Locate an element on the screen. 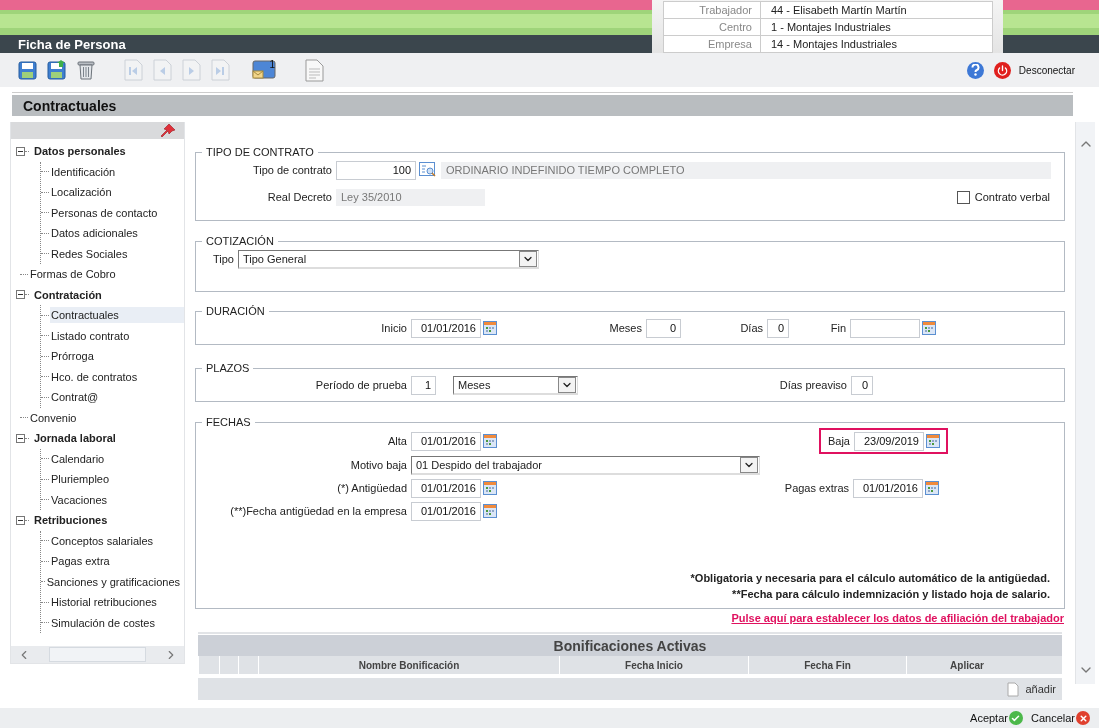  tree-item: Redes Sociales is located at coordinates (117, 253).